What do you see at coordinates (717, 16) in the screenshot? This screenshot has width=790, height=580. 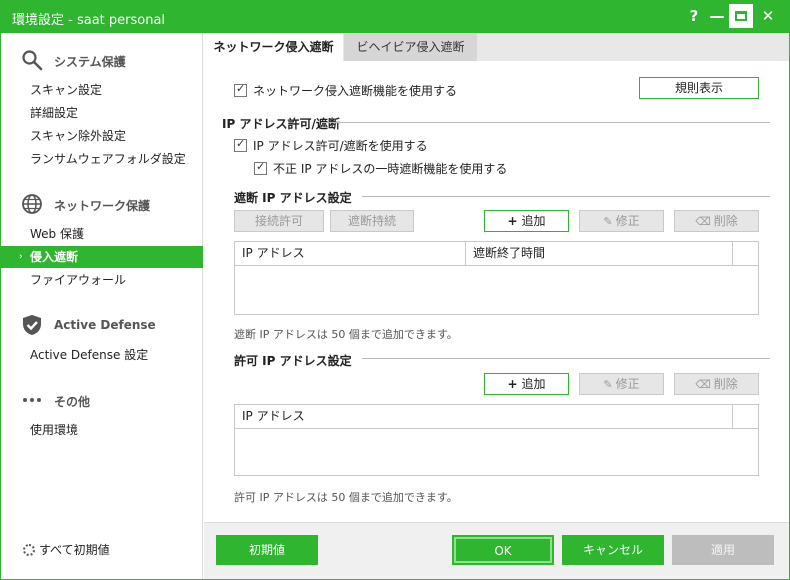 I see `minimize-button: —` at bounding box center [717, 16].